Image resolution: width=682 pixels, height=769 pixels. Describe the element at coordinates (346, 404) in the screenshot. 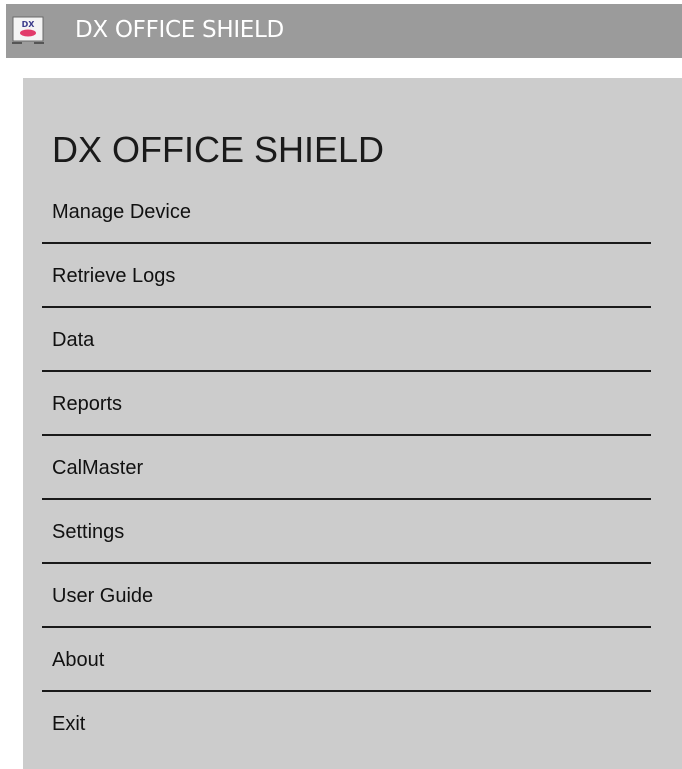

I see `menu-item-reports: Reports` at that location.